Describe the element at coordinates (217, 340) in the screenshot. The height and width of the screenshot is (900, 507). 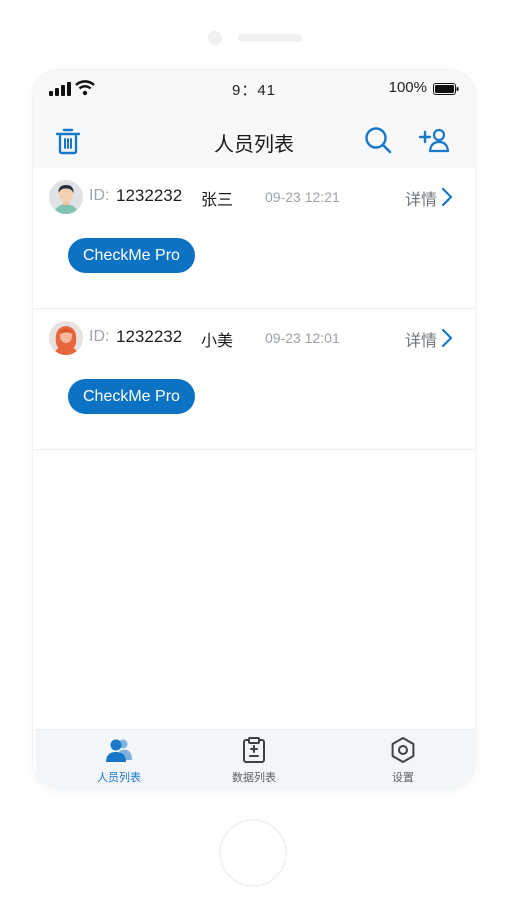
I see `person-name: 小美` at that location.